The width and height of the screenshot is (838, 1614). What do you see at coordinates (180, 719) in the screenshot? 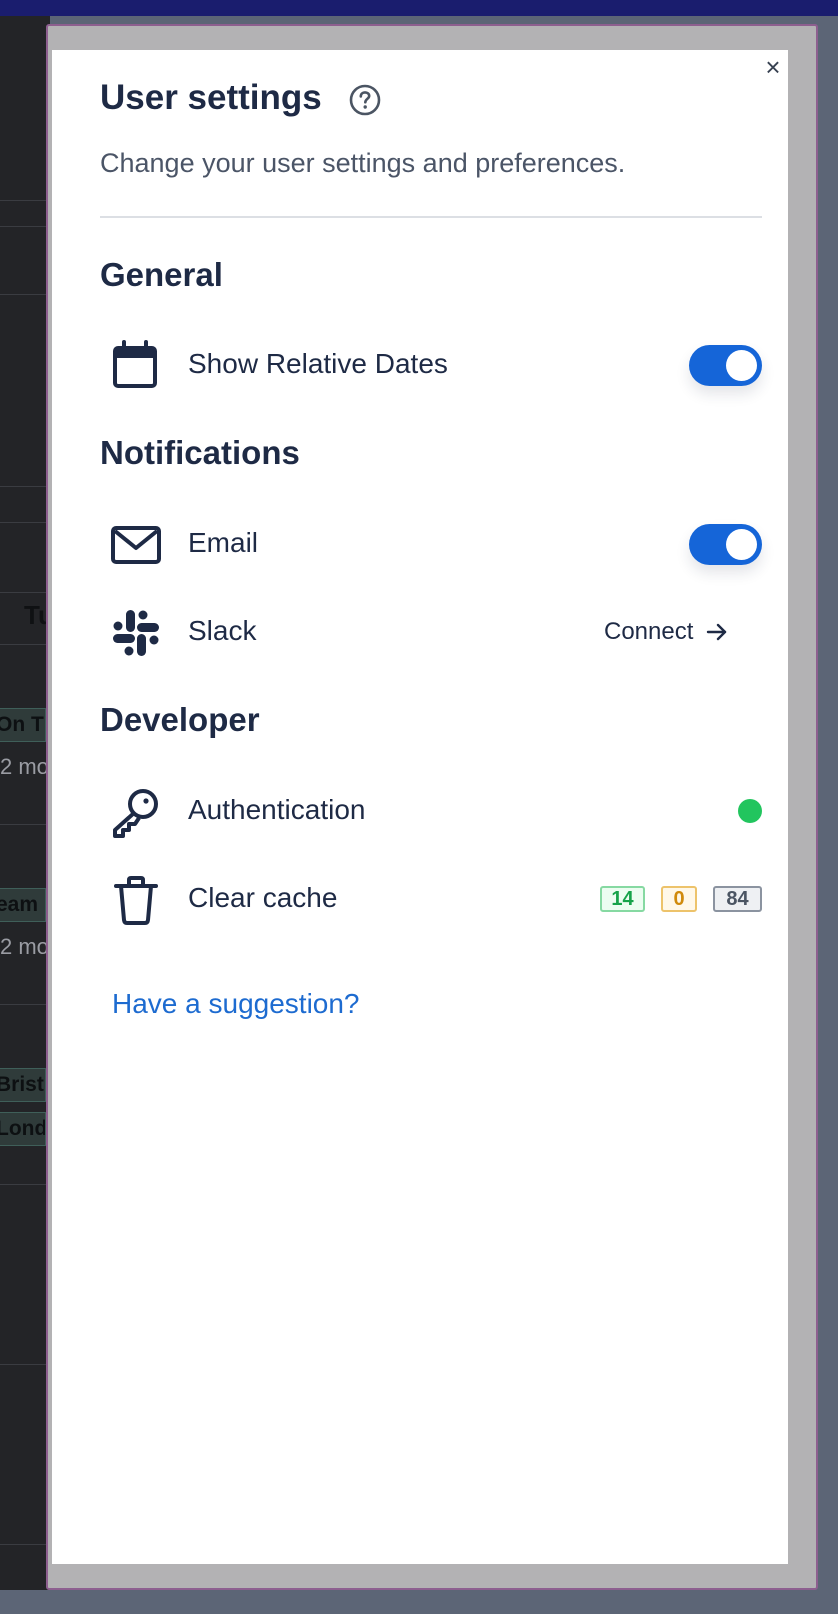
I see `section-heading-developer: Developer` at bounding box center [180, 719].